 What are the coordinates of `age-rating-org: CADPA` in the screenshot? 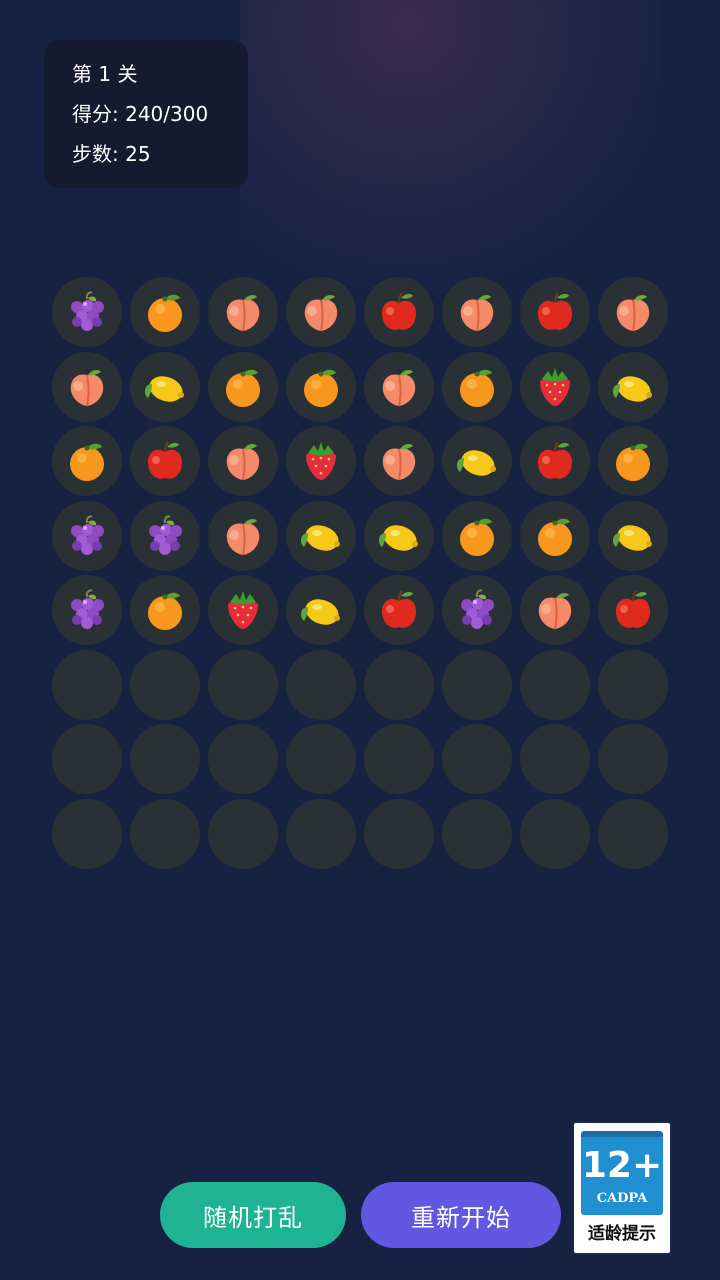 It's located at (622, 1198).